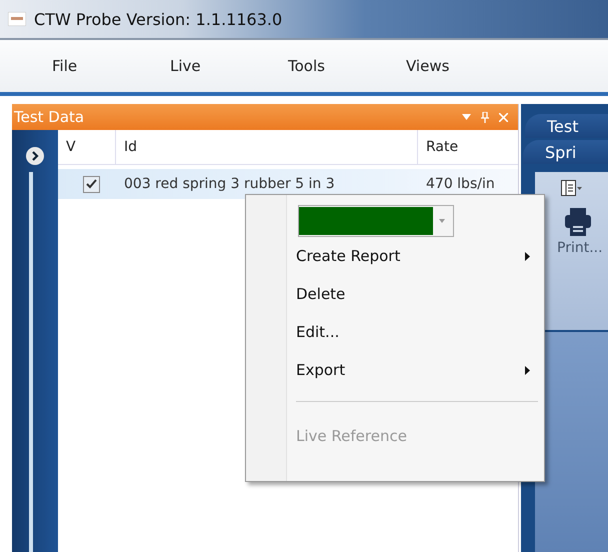 The image size is (608, 552). What do you see at coordinates (91, 184) in the screenshot?
I see `checkbox` at bounding box center [91, 184].